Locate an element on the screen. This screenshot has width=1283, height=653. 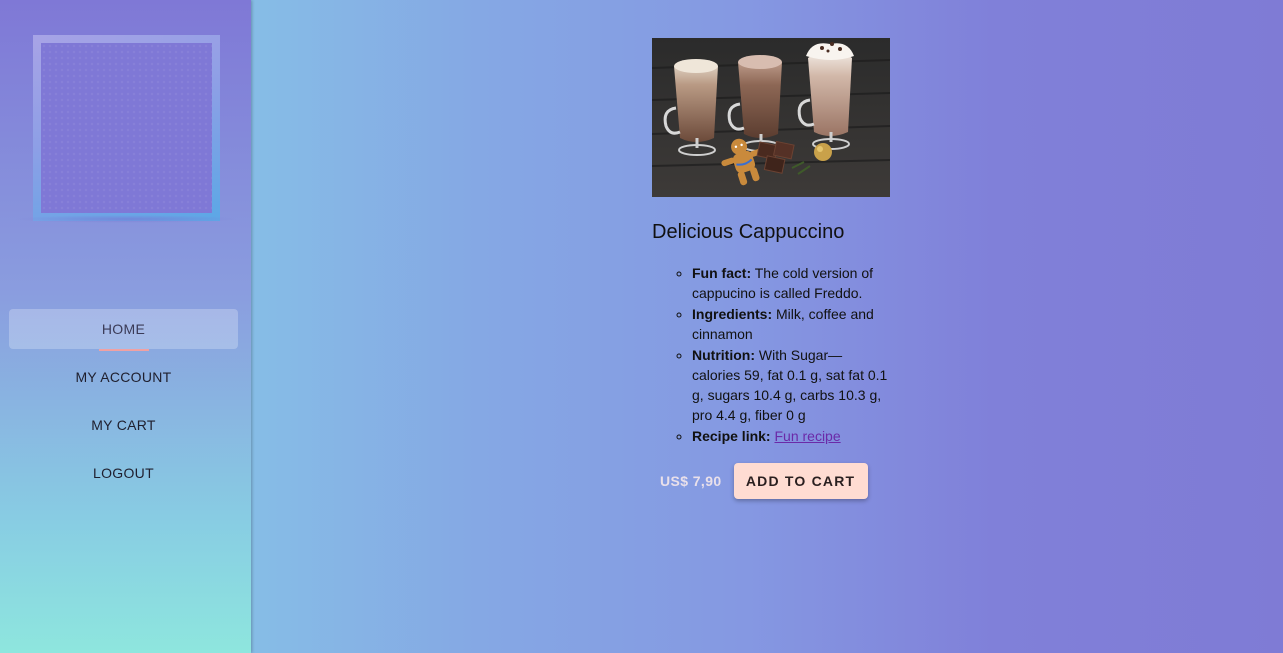
fact-label-nutrition: Nutrition: is located at coordinates (723, 355).